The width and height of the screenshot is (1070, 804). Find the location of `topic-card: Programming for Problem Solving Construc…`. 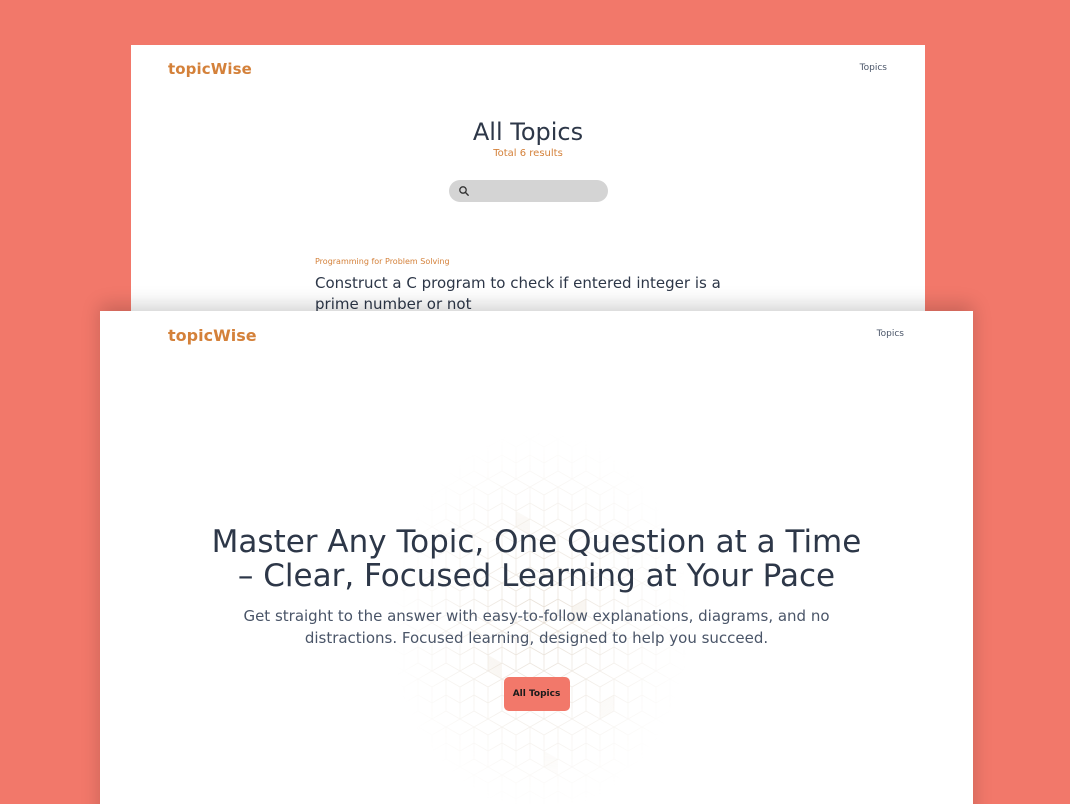

topic-card: Programming for Problem Solving Construc… is located at coordinates (530, 286).